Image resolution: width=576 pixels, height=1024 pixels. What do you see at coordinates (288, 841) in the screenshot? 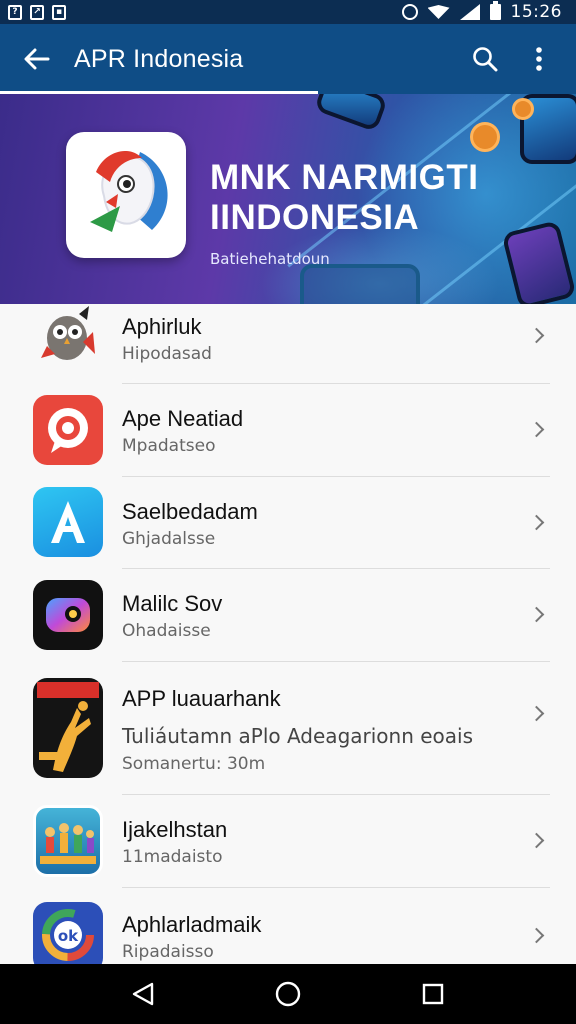
I see `list-item: Ijakelhstan 11madaisto` at bounding box center [288, 841].